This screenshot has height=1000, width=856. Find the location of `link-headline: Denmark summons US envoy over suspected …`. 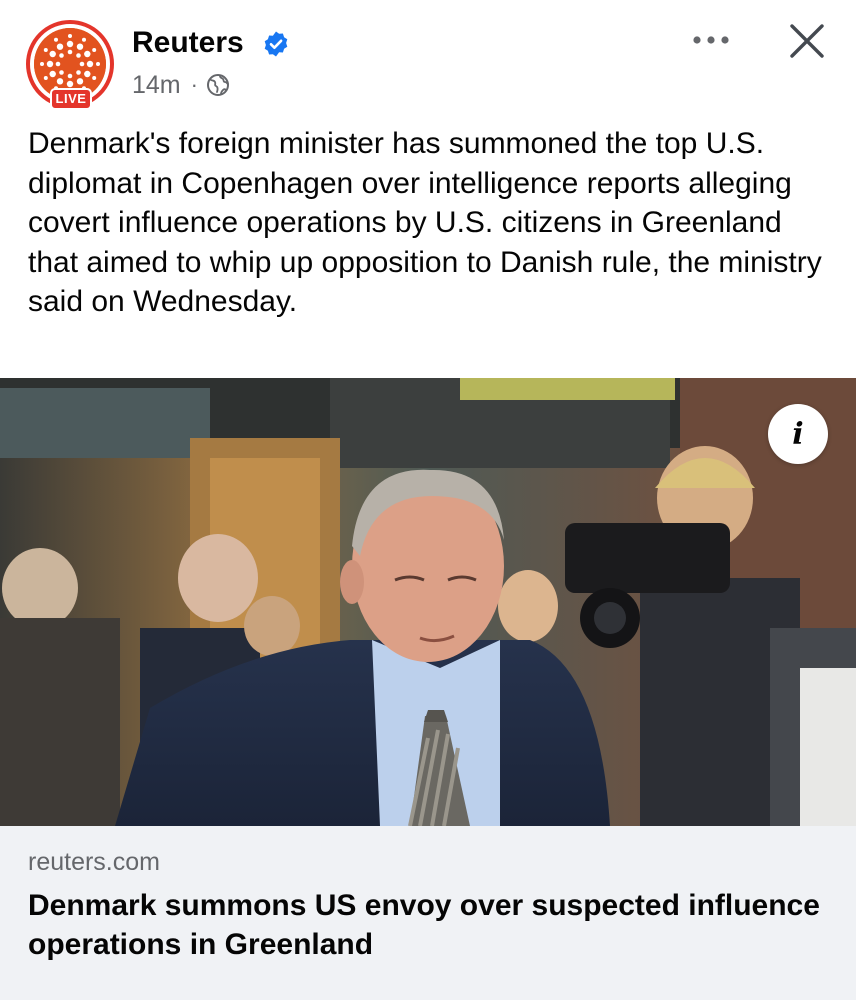

link-headline: Denmark summons US envoy over suspected … is located at coordinates (428, 925).